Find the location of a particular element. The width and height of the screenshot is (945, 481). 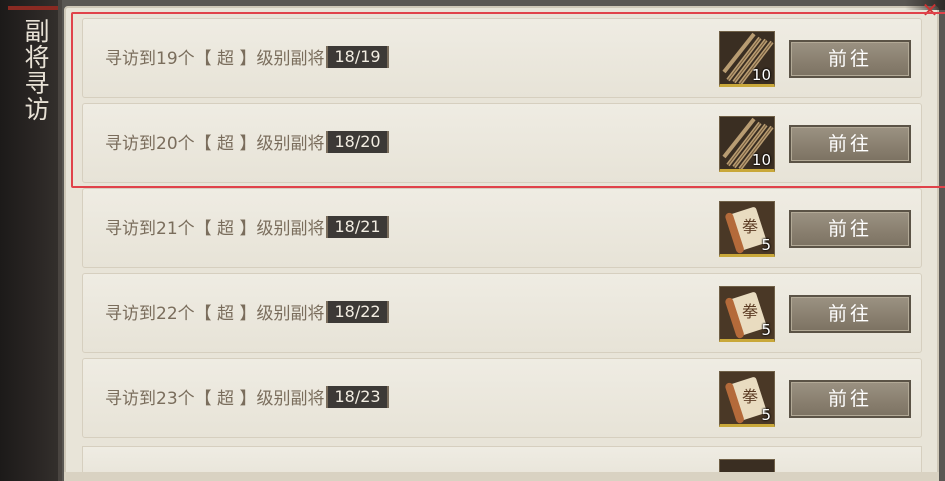

task-description: 寻访到21个【 超 】级别副将 18/21 is located at coordinates (247, 229).